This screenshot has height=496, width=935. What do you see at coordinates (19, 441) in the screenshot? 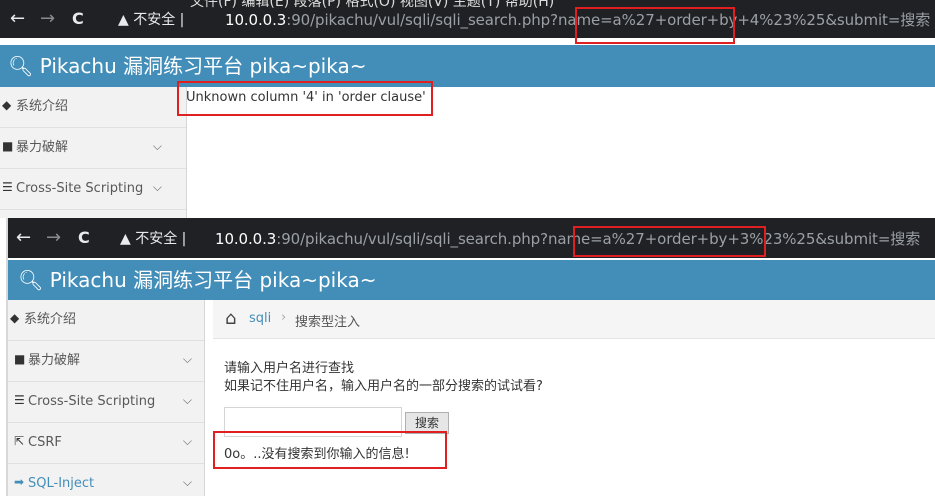
I see `share-icon: ⇱` at bounding box center [19, 441].